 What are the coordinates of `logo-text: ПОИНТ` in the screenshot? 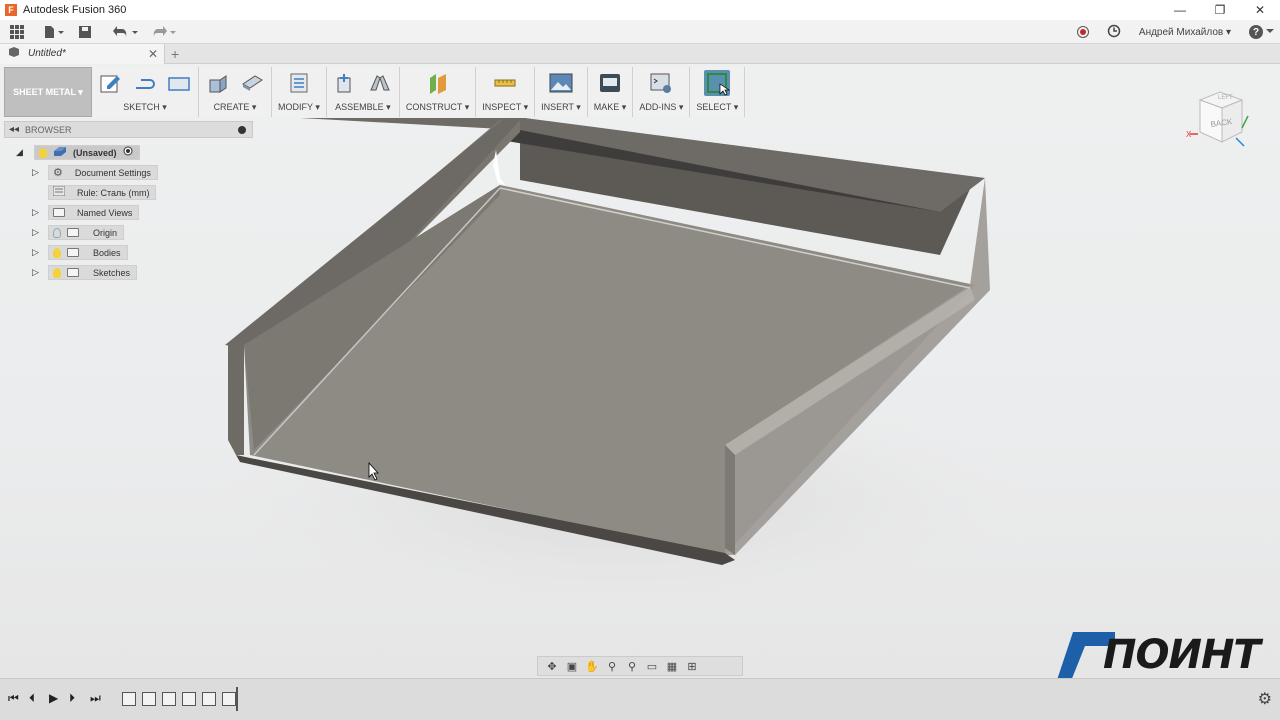 It's located at (1182, 655).